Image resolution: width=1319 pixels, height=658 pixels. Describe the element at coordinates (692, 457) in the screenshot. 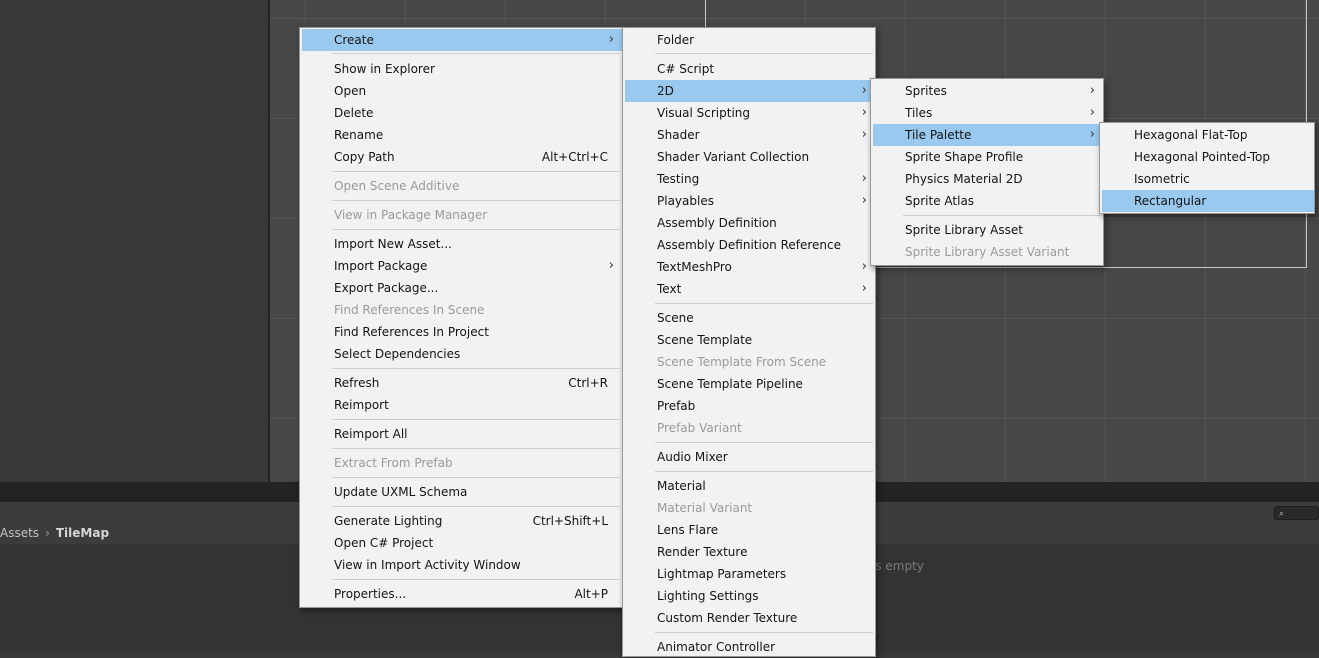

I see `menu-item-label: Audio Mixer` at that location.